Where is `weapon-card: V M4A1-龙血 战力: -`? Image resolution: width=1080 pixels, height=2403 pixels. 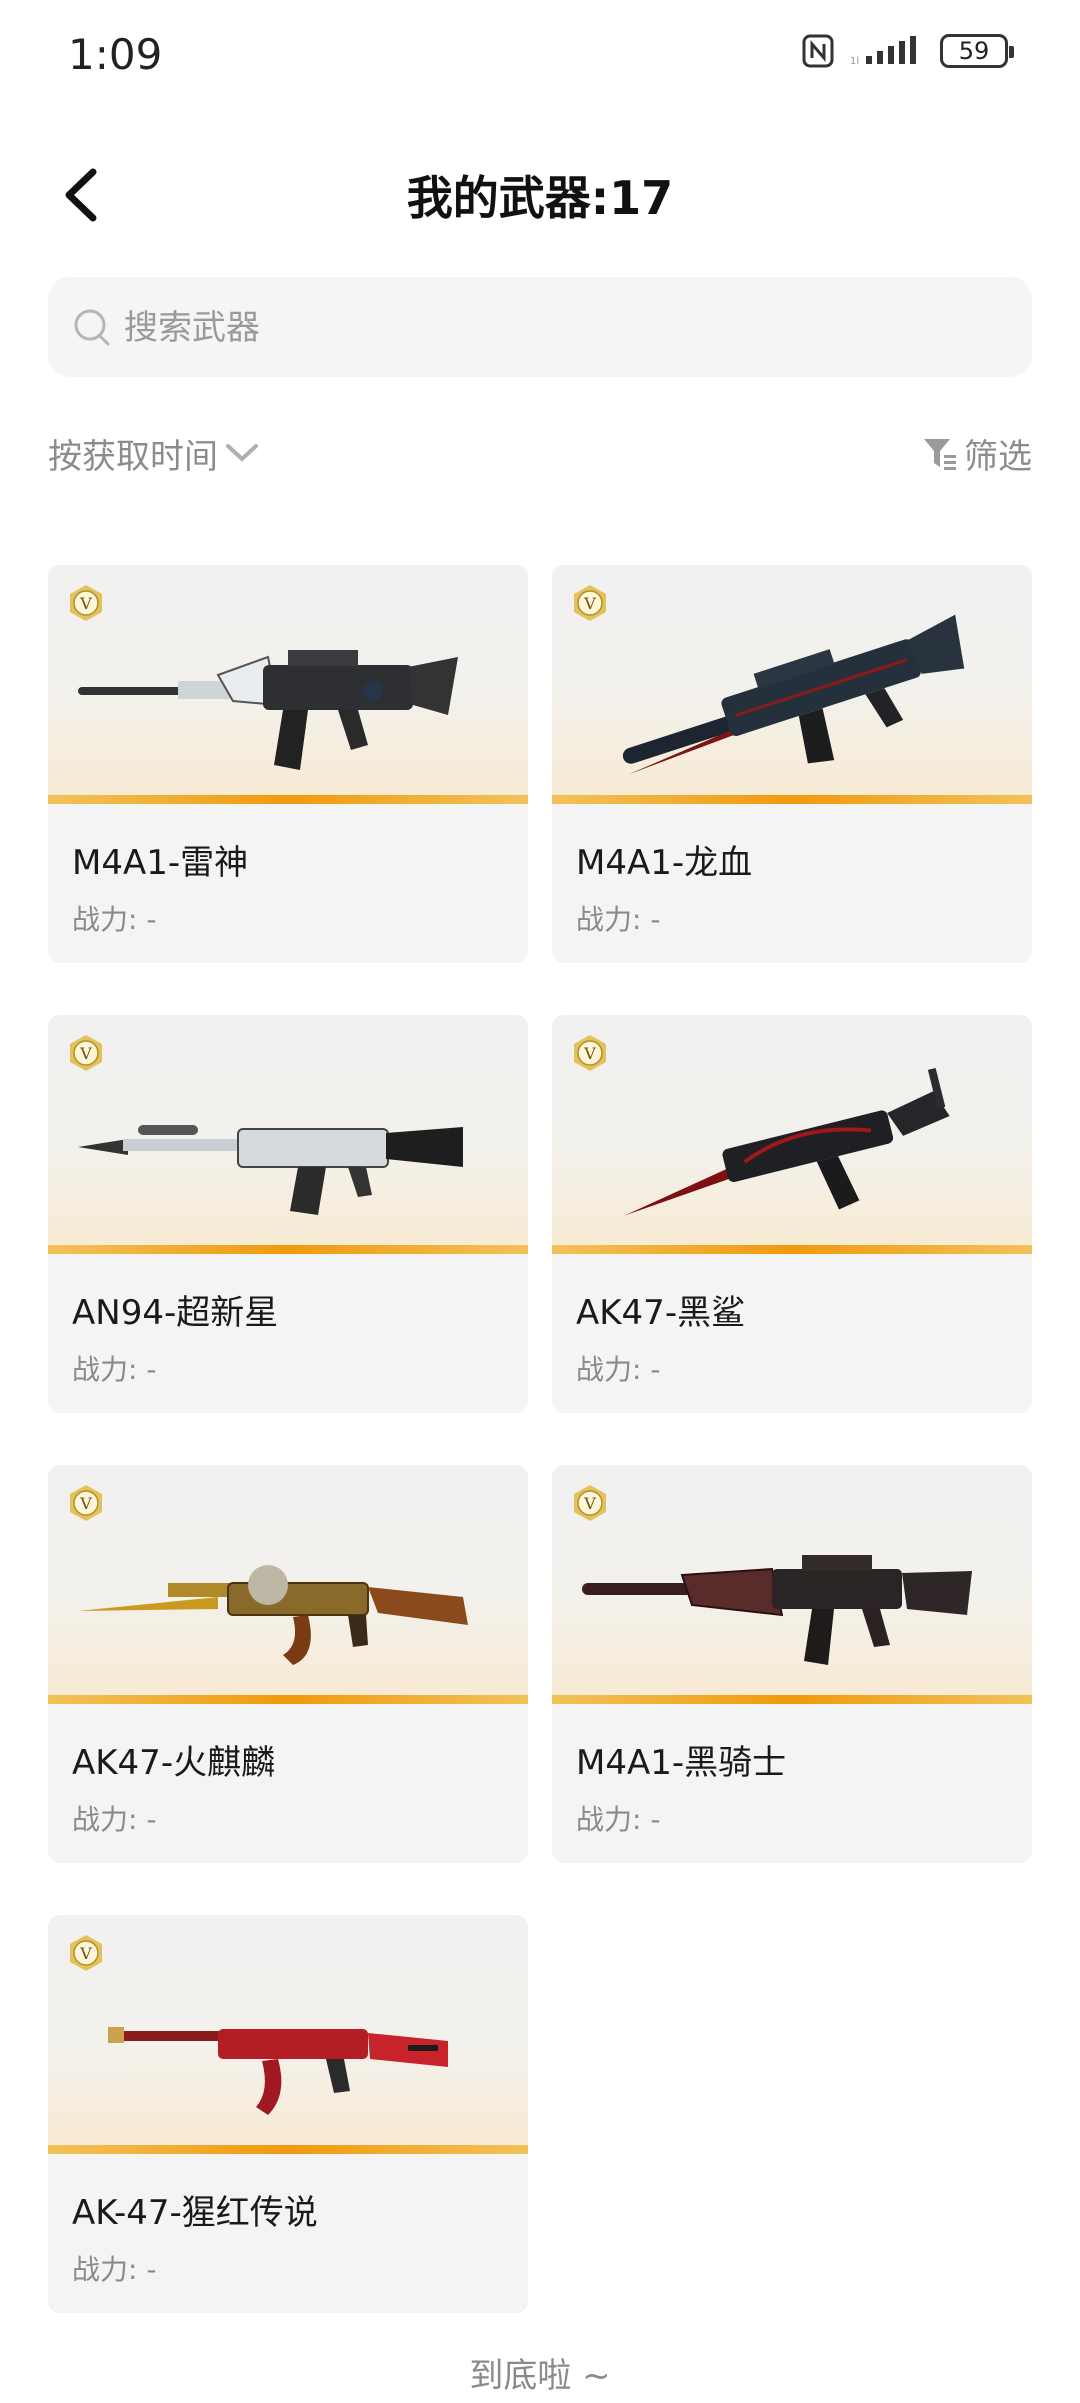
weapon-card: V M4A1-龙血 战力: - is located at coordinates (792, 764).